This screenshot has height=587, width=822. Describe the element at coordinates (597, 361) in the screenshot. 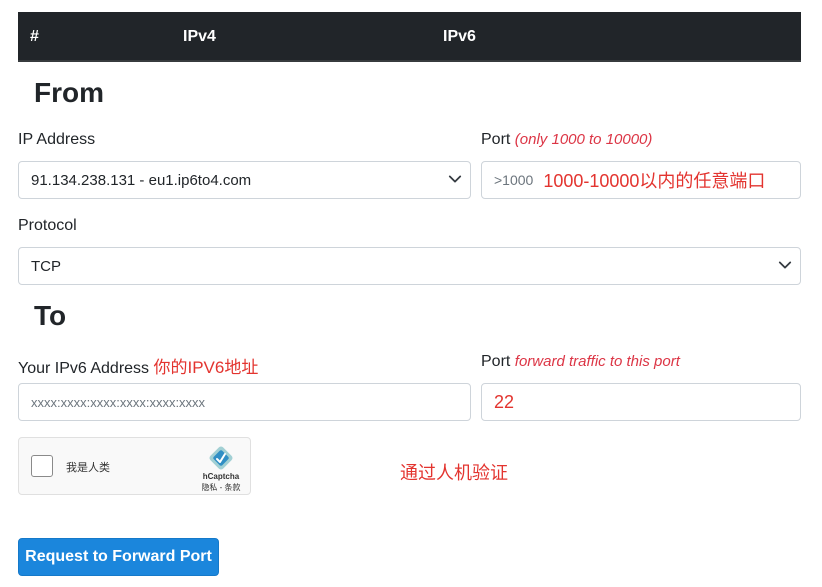

I see `to-port-hint: forward traffic to this port` at that location.